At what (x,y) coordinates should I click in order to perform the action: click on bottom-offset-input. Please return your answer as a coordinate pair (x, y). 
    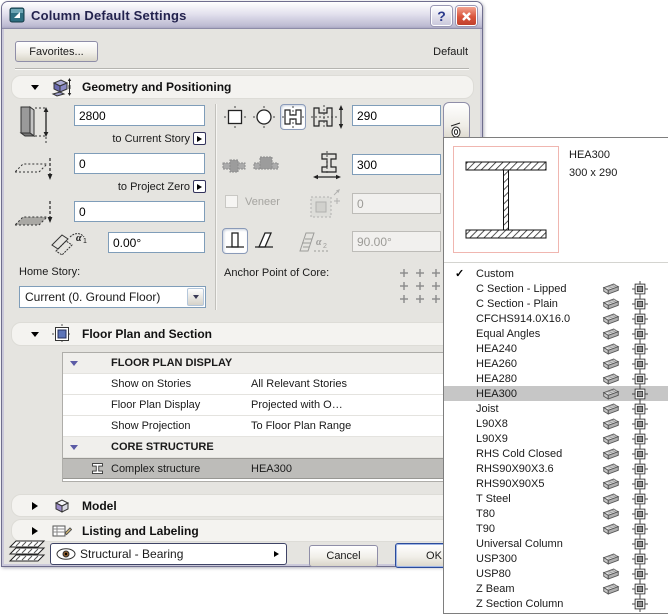
    Looking at the image, I should click on (139, 211).